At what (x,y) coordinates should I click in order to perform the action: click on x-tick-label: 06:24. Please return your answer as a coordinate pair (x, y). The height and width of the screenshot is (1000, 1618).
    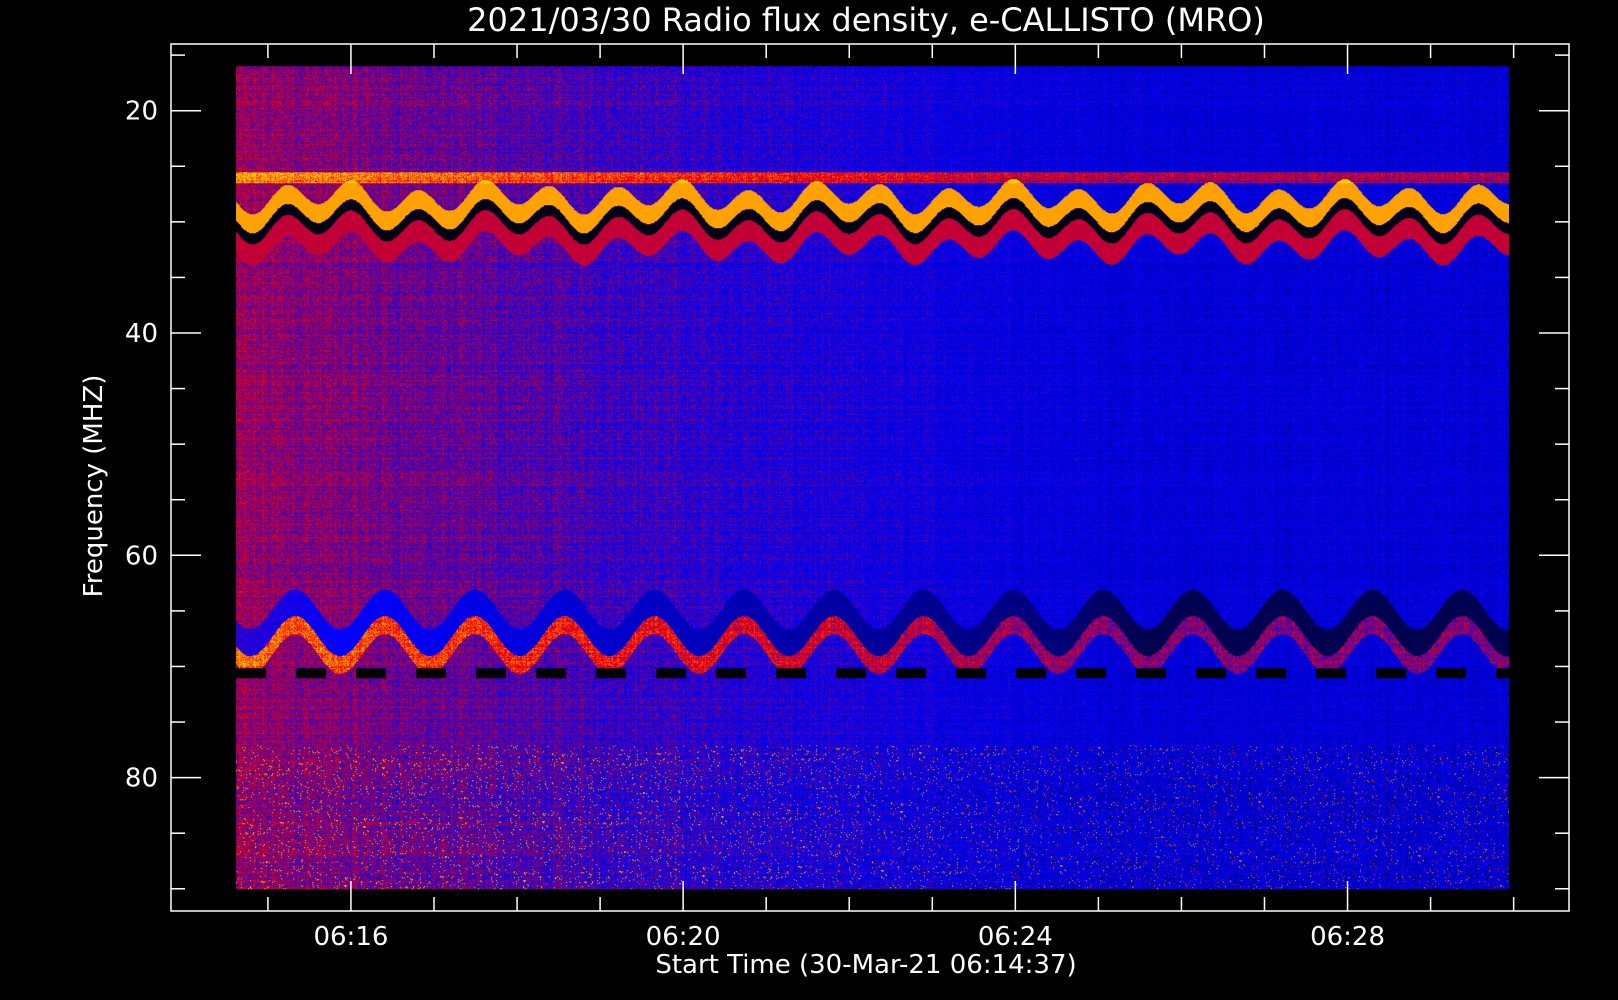
    Looking at the image, I should click on (1015, 937).